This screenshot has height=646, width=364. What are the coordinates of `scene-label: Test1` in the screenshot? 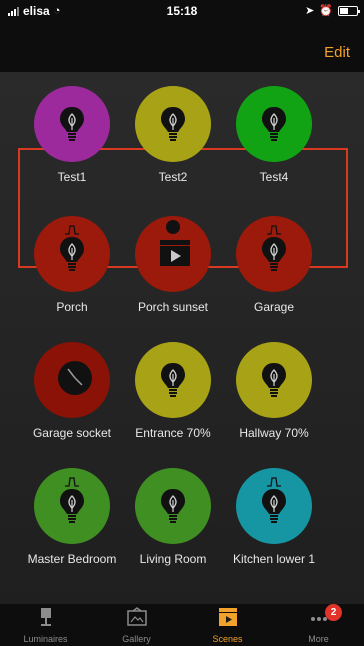 It's located at (72, 177).